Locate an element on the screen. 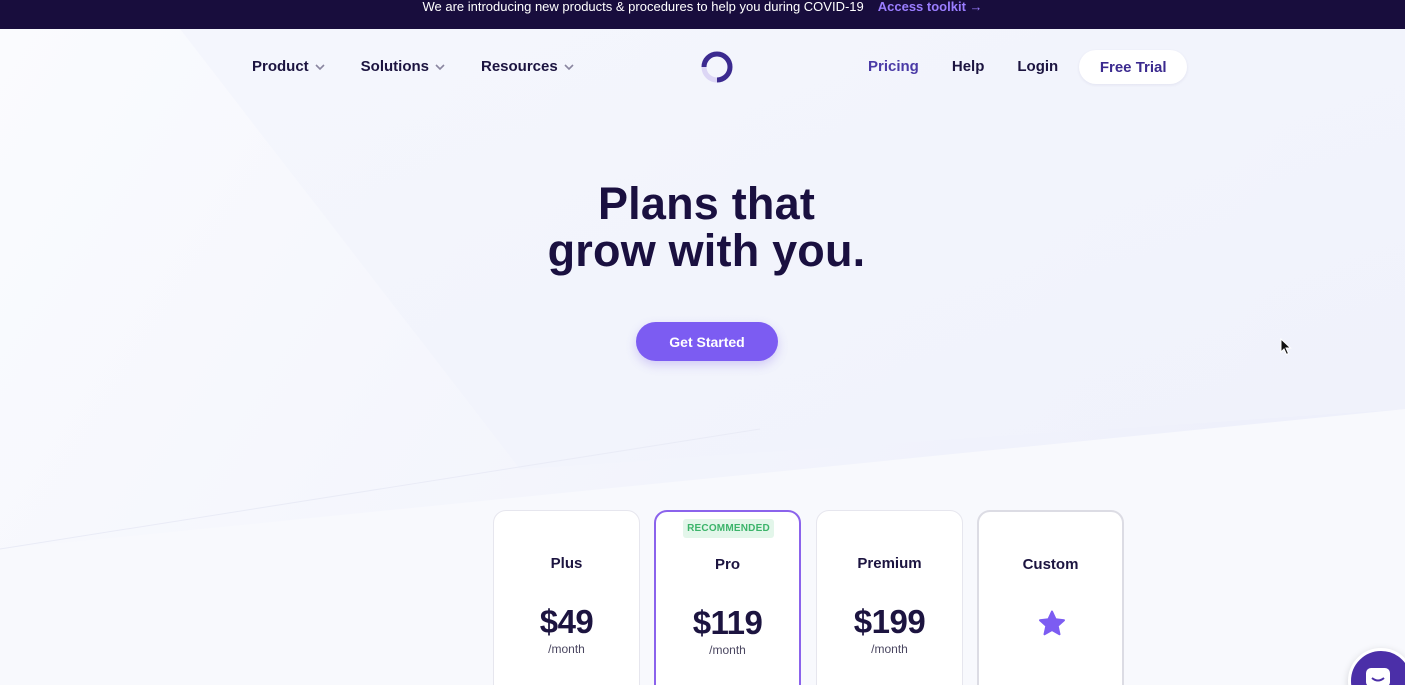 This screenshot has height=685, width=1405. title-line-2: grow with you. is located at coordinates (706, 250).